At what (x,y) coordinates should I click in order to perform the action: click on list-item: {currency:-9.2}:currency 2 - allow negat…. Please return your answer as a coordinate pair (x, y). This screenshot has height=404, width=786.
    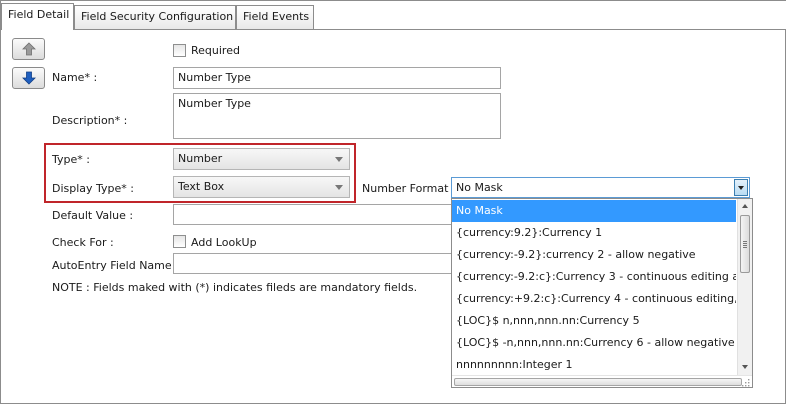
    Looking at the image, I should click on (594, 255).